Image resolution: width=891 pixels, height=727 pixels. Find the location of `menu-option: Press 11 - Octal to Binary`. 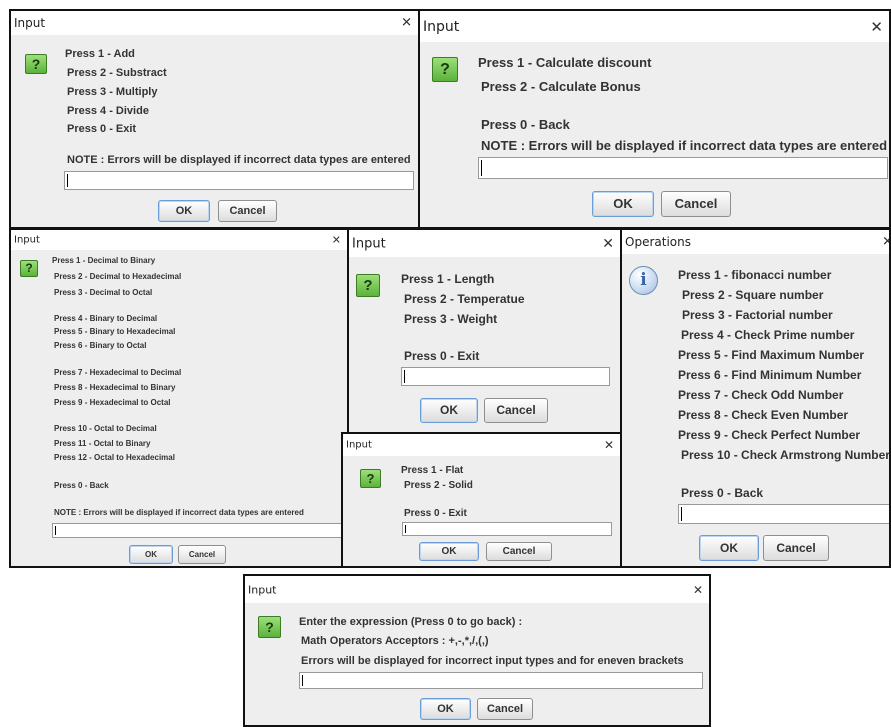

menu-option: Press 11 - Octal to Binary is located at coordinates (102, 443).